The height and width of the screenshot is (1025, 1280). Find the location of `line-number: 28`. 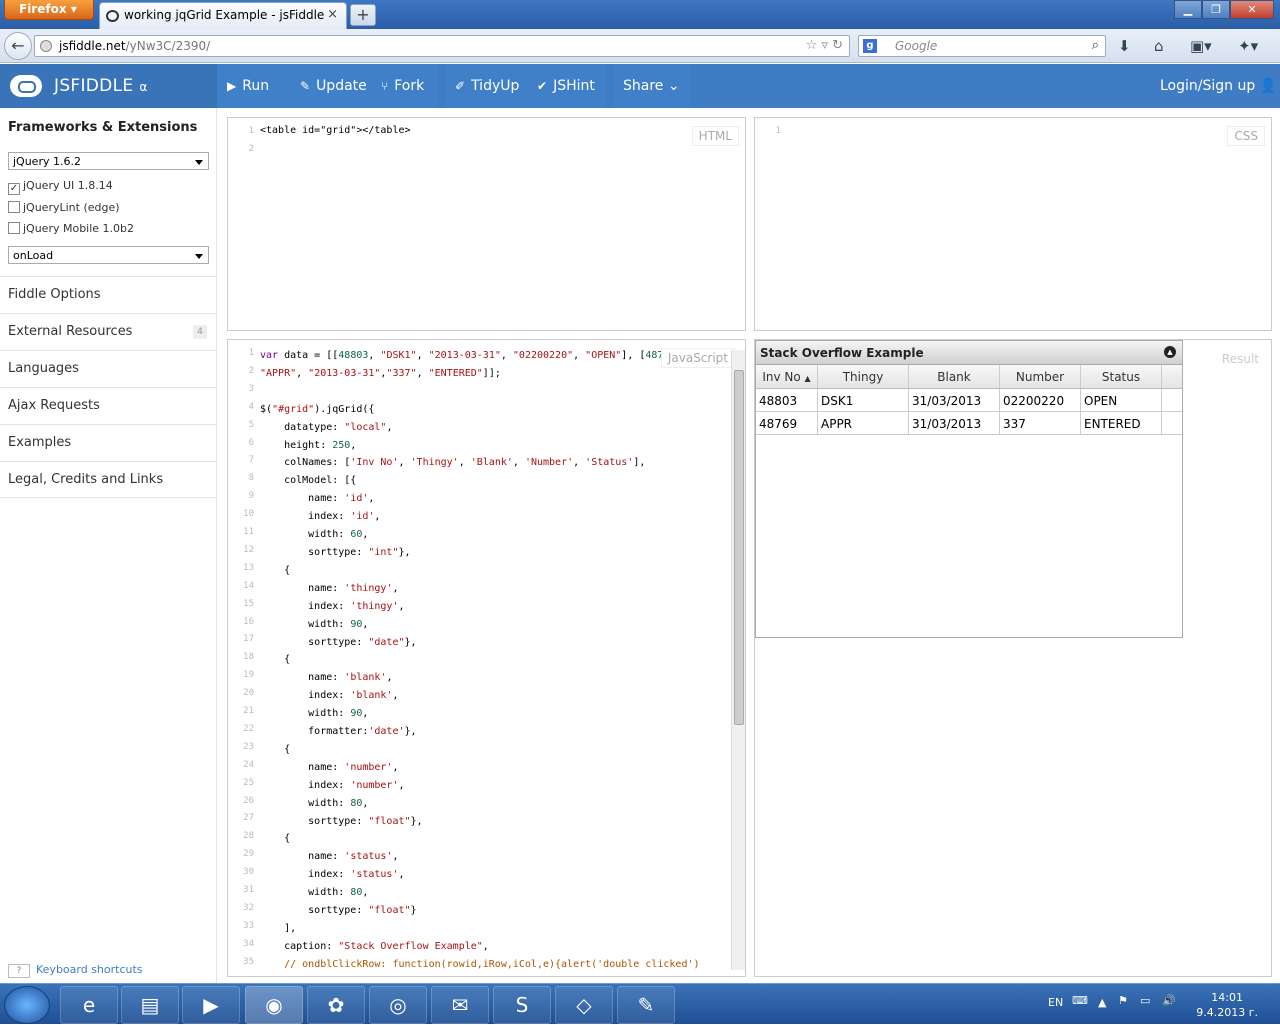

line-number: 28 is located at coordinates (248, 836).